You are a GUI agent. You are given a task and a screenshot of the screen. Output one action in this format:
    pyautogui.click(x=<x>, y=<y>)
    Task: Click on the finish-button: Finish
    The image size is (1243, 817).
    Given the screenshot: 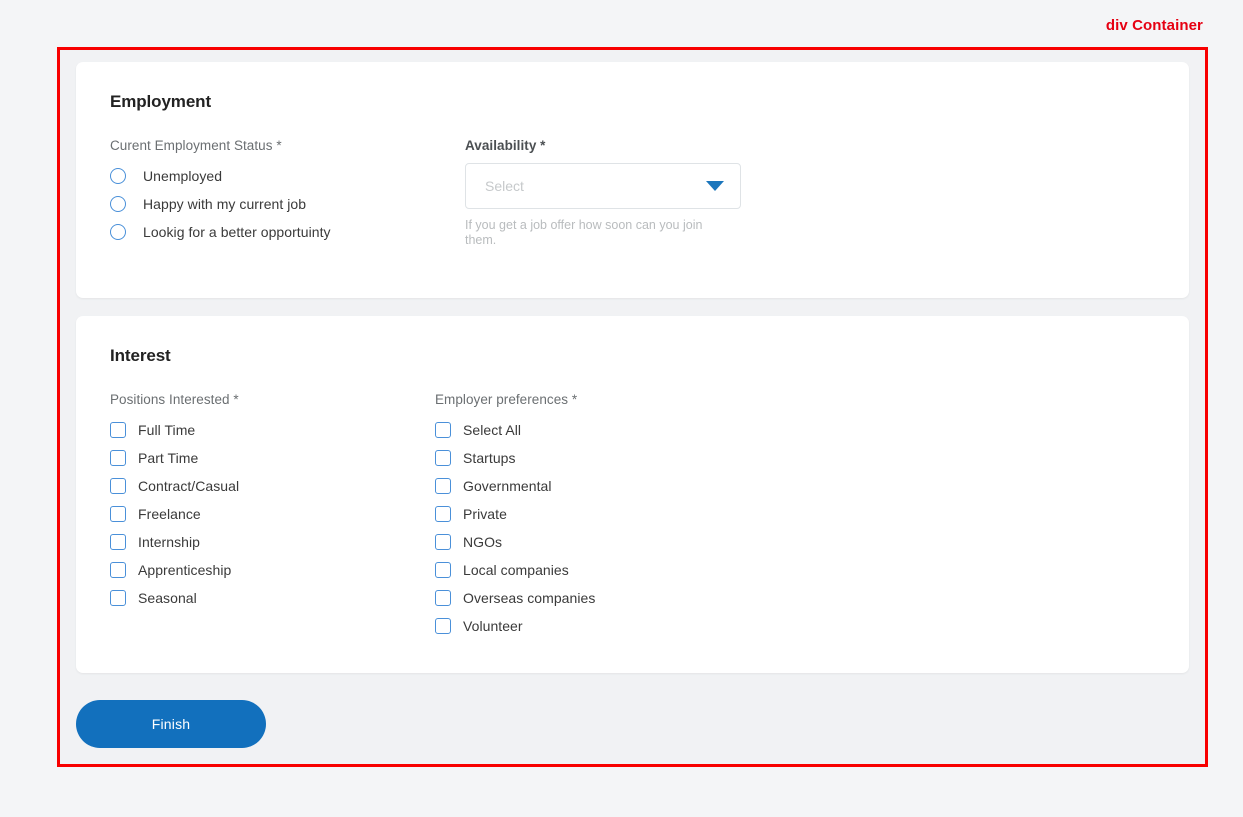 What is the action you would take?
    pyautogui.click(x=171, y=724)
    